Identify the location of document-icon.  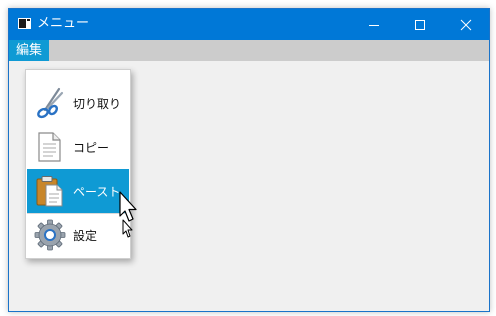
(49, 147).